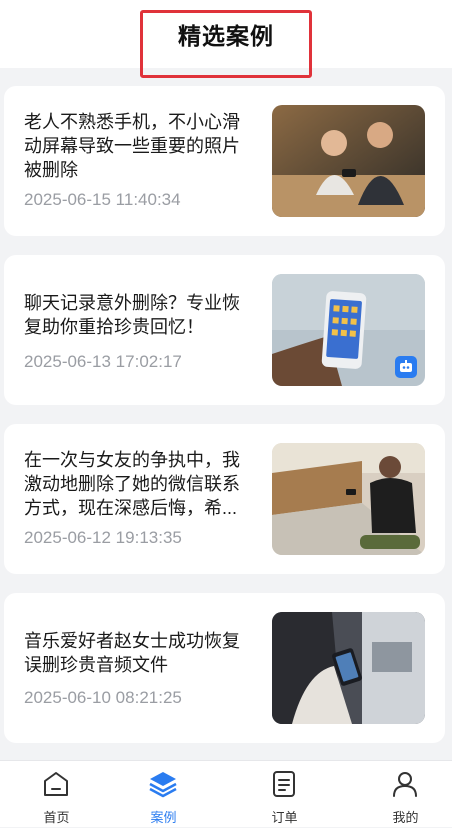 The width and height of the screenshot is (452, 828). I want to click on case-date: 2025-06-10 08:21:25, so click(103, 697).